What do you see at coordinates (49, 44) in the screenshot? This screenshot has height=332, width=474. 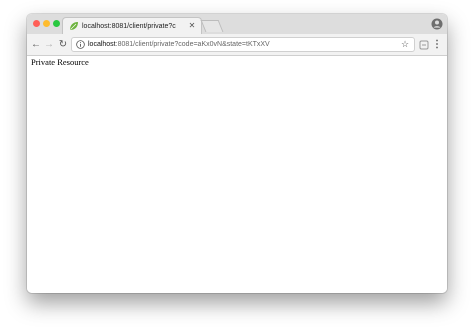 I see `forward-button: →` at bounding box center [49, 44].